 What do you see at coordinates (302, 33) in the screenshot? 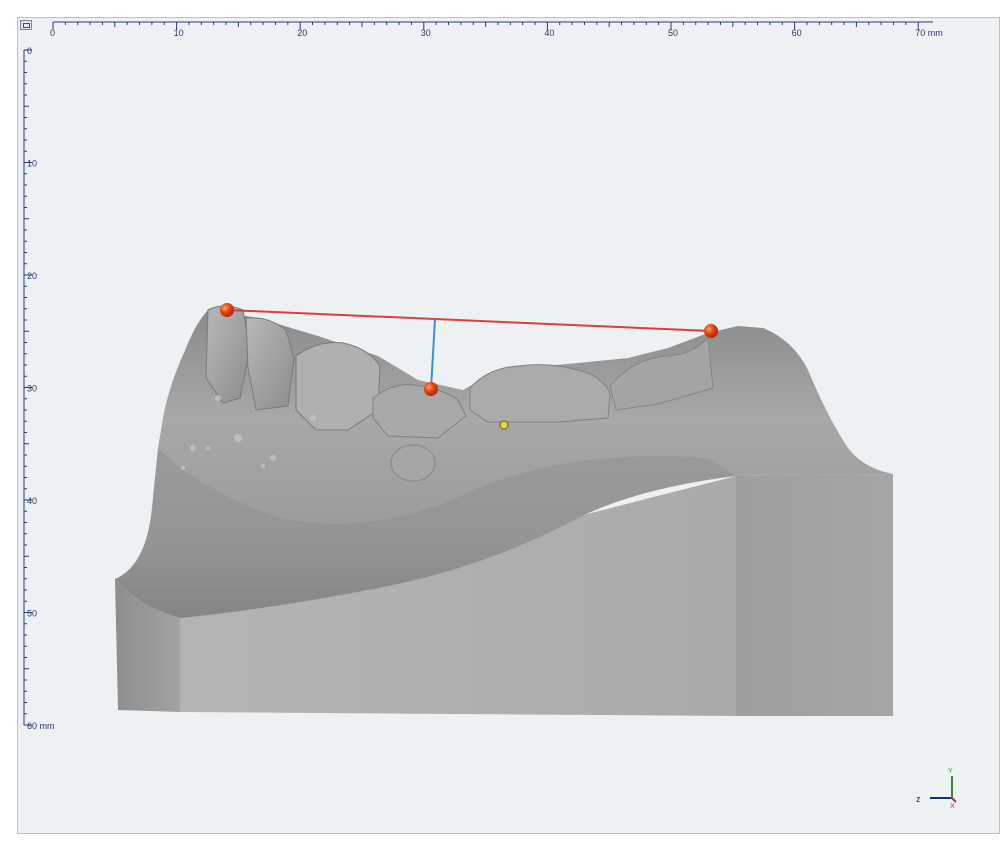
I see `top-ruler-label: 20` at bounding box center [302, 33].